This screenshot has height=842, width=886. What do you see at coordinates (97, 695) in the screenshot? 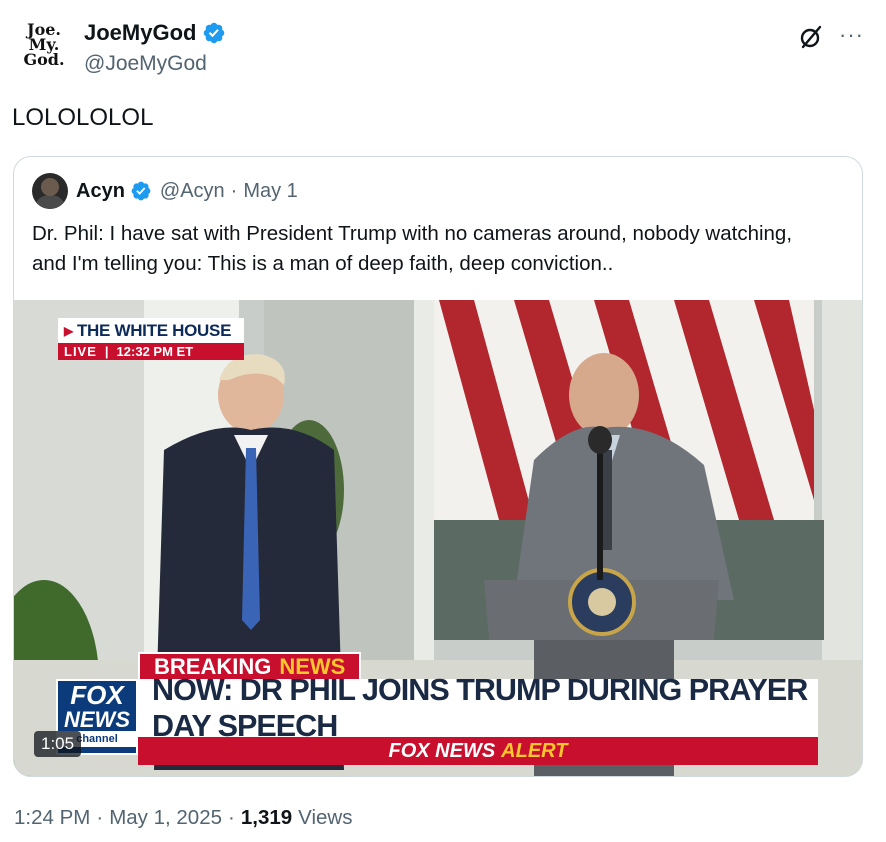
I see `fox-logo-line-1: FOX` at bounding box center [97, 695].